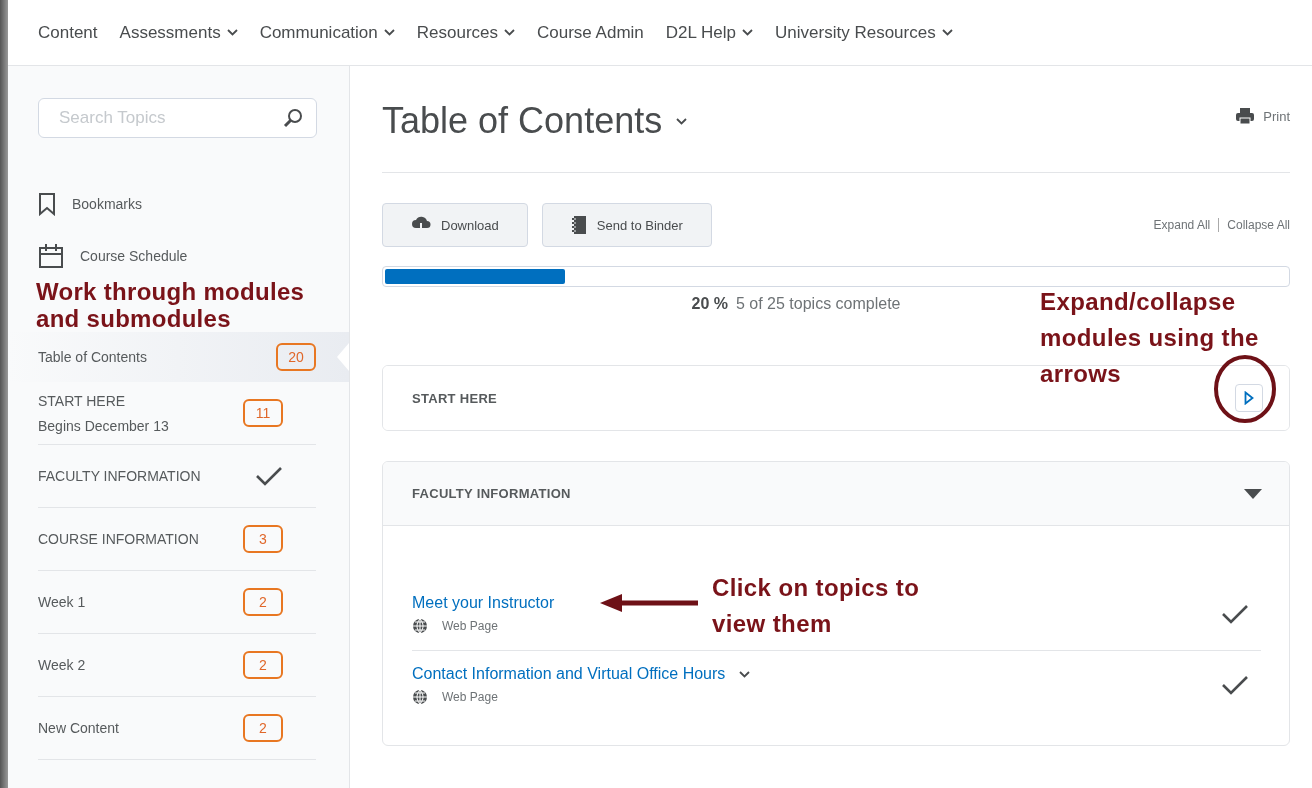 The width and height of the screenshot is (1312, 788). What do you see at coordinates (1262, 116) in the screenshot?
I see `print-link: Print` at bounding box center [1262, 116].